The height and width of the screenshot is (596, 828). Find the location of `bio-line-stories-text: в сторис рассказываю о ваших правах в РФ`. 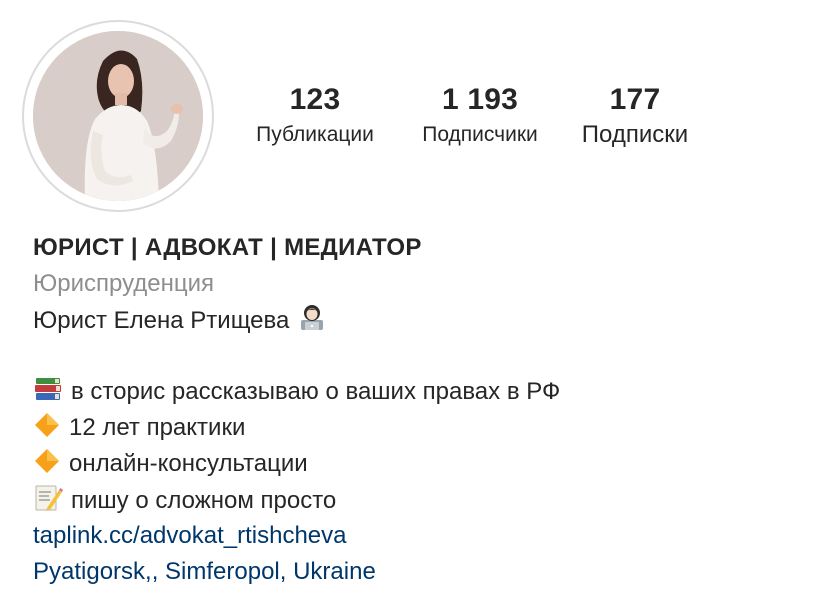

bio-line-stories-text: в сторис рассказываю о ваших правах в РФ is located at coordinates (316, 391).